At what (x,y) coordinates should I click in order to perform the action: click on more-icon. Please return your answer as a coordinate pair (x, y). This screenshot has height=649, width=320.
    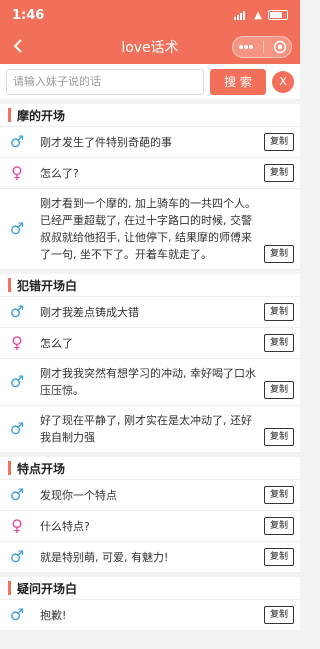
    Looking at the image, I should click on (246, 47).